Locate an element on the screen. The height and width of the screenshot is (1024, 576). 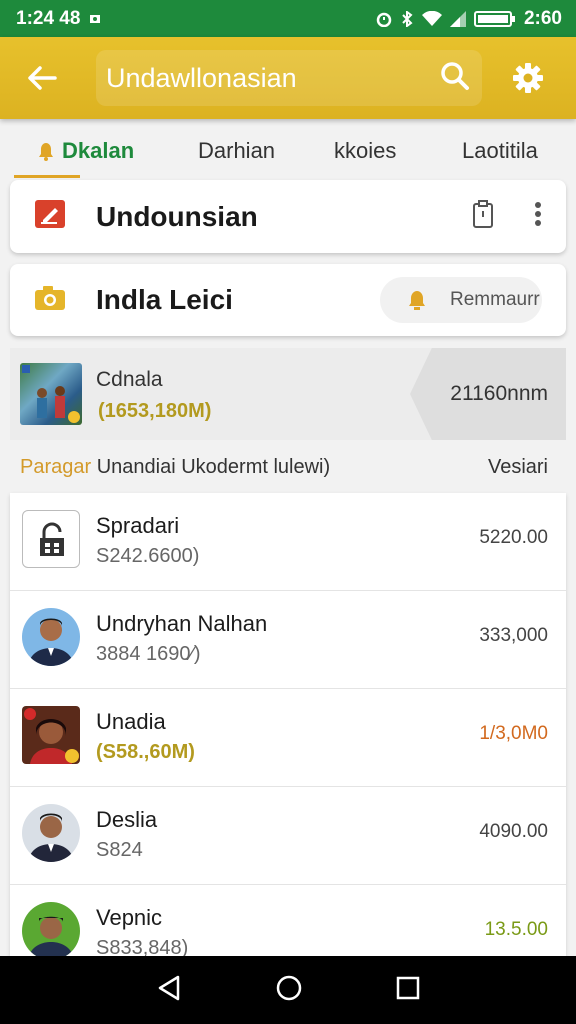
gear-icon is located at coordinates (528, 78).